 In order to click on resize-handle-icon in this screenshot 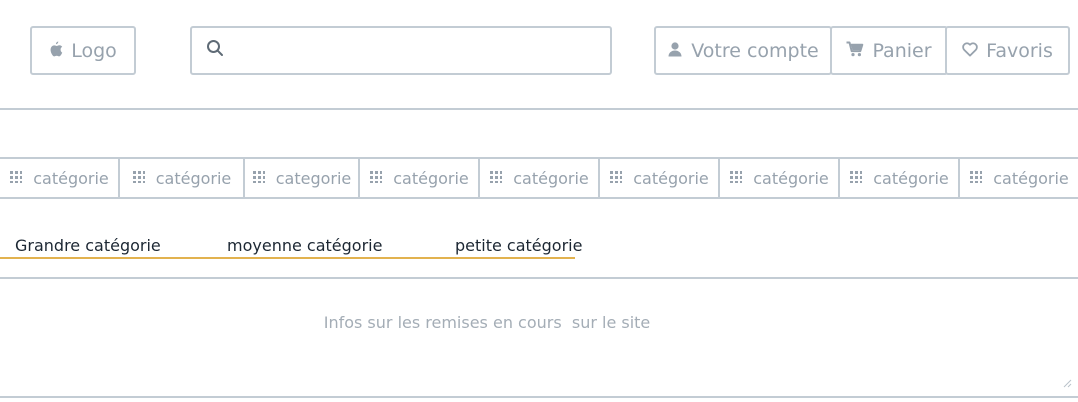, I will do `click(1067, 382)`.